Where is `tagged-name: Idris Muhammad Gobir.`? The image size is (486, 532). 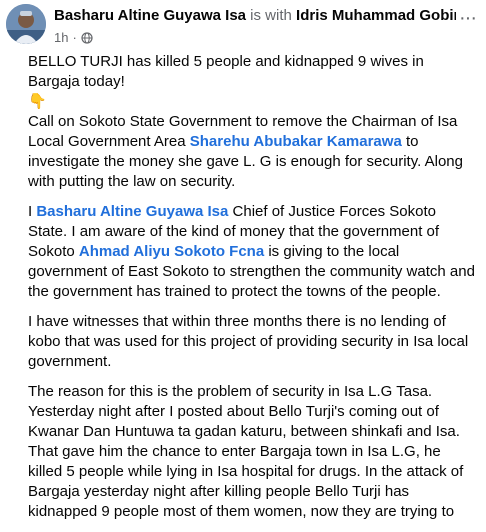
tagged-name: Idris Muhammad Gobir. is located at coordinates (376, 15).